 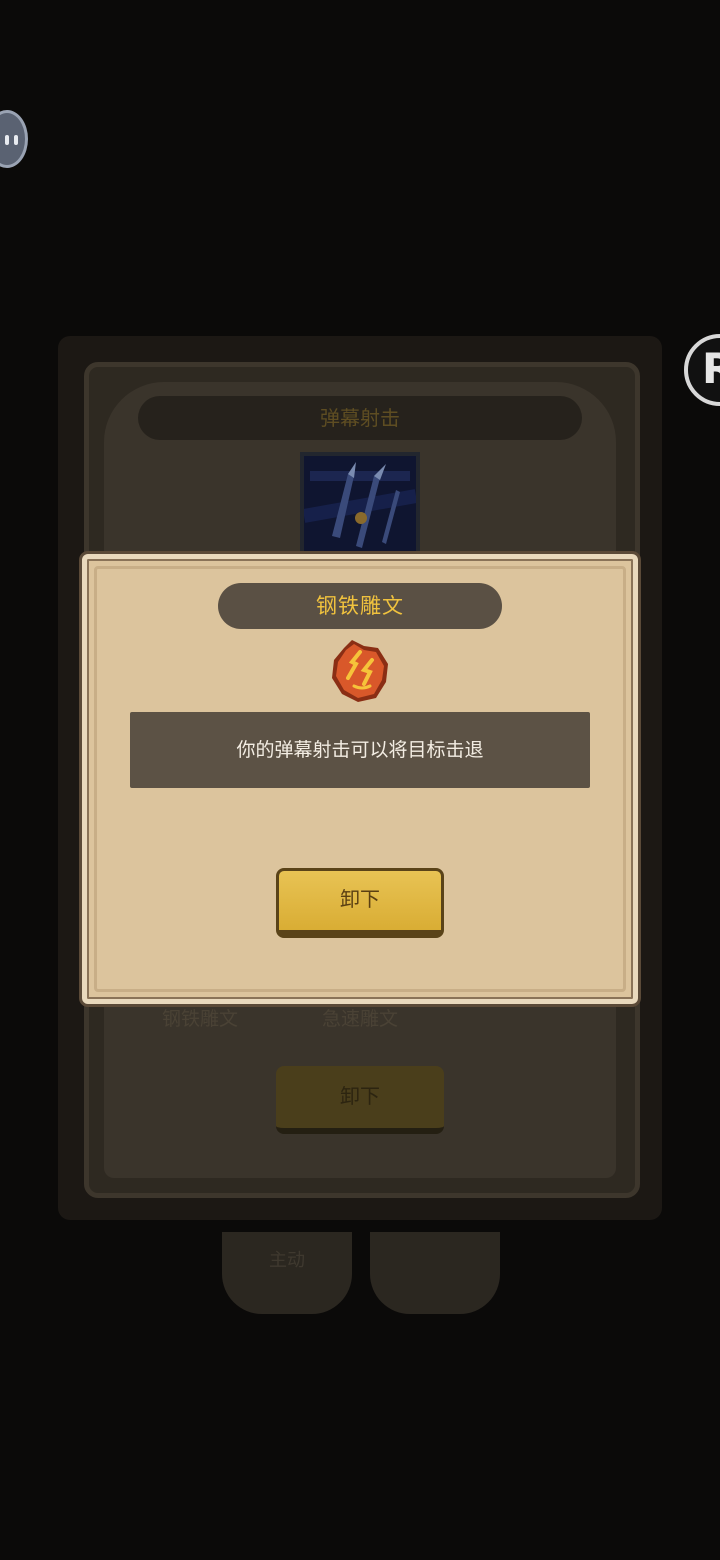 I want to click on background-tab-label: 主动, so click(x=287, y=1260).